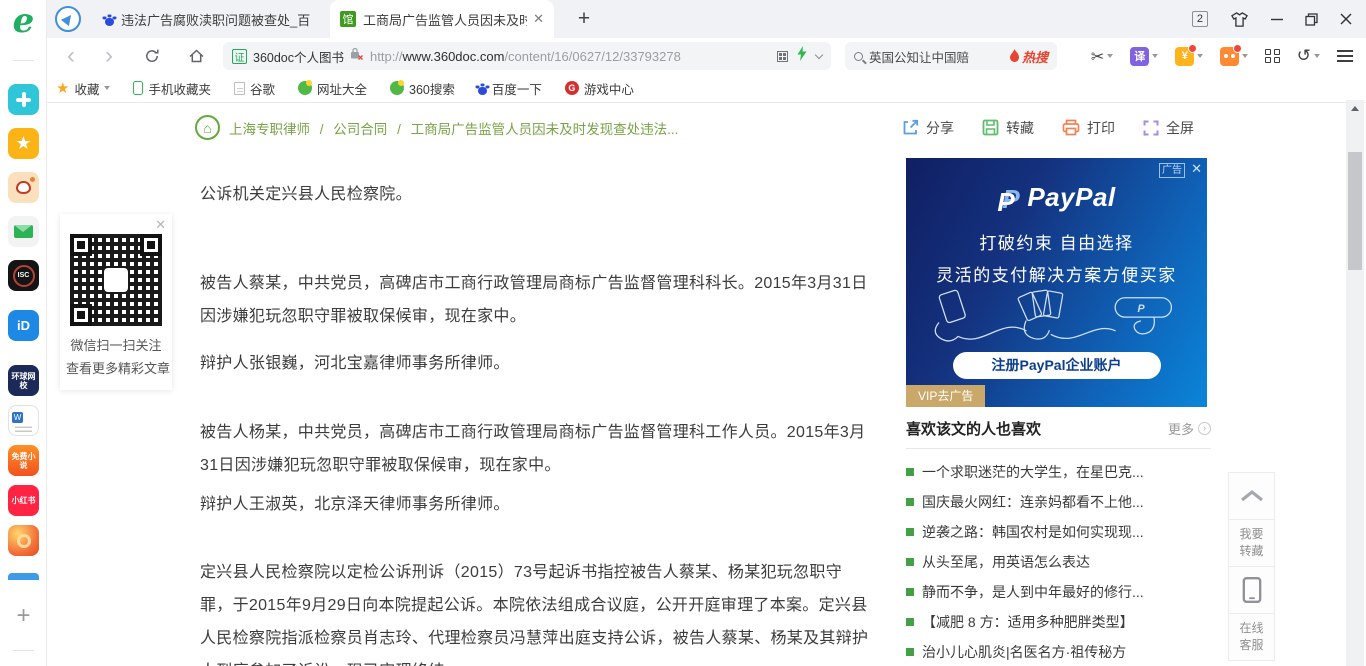 Image resolution: width=1366 pixels, height=666 pixels. I want to click on online-service-button: 在线 客服, so click(1251, 637).